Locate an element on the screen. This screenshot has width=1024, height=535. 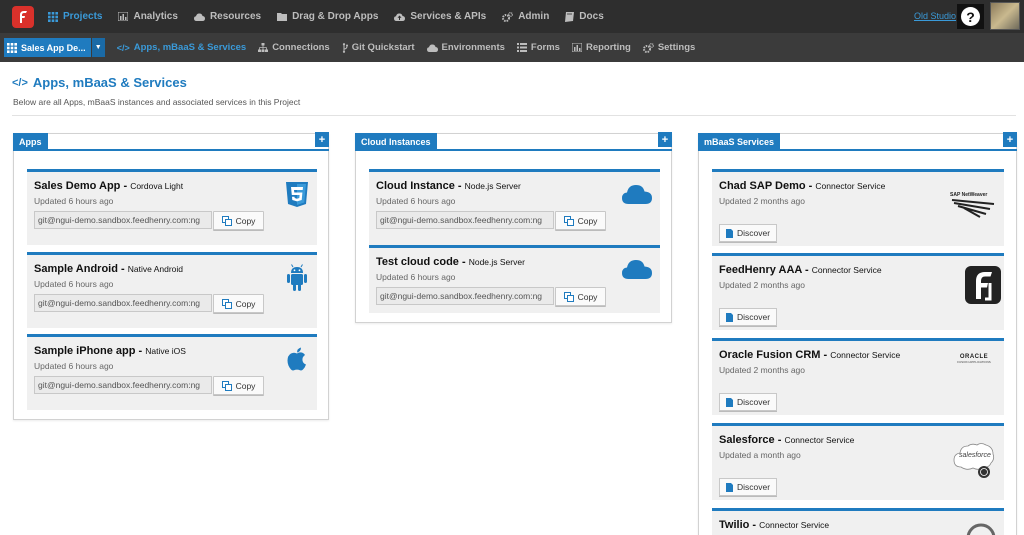
tab-reporting: Reporting is located at coordinates (601, 47).